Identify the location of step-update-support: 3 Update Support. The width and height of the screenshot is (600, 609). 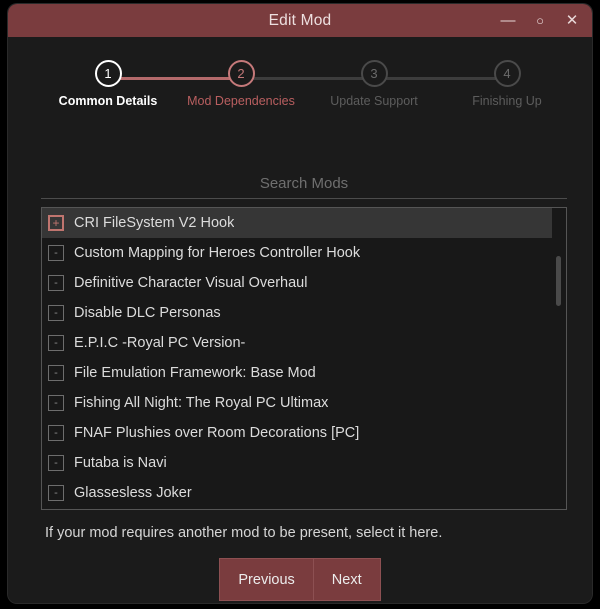
(374, 81).